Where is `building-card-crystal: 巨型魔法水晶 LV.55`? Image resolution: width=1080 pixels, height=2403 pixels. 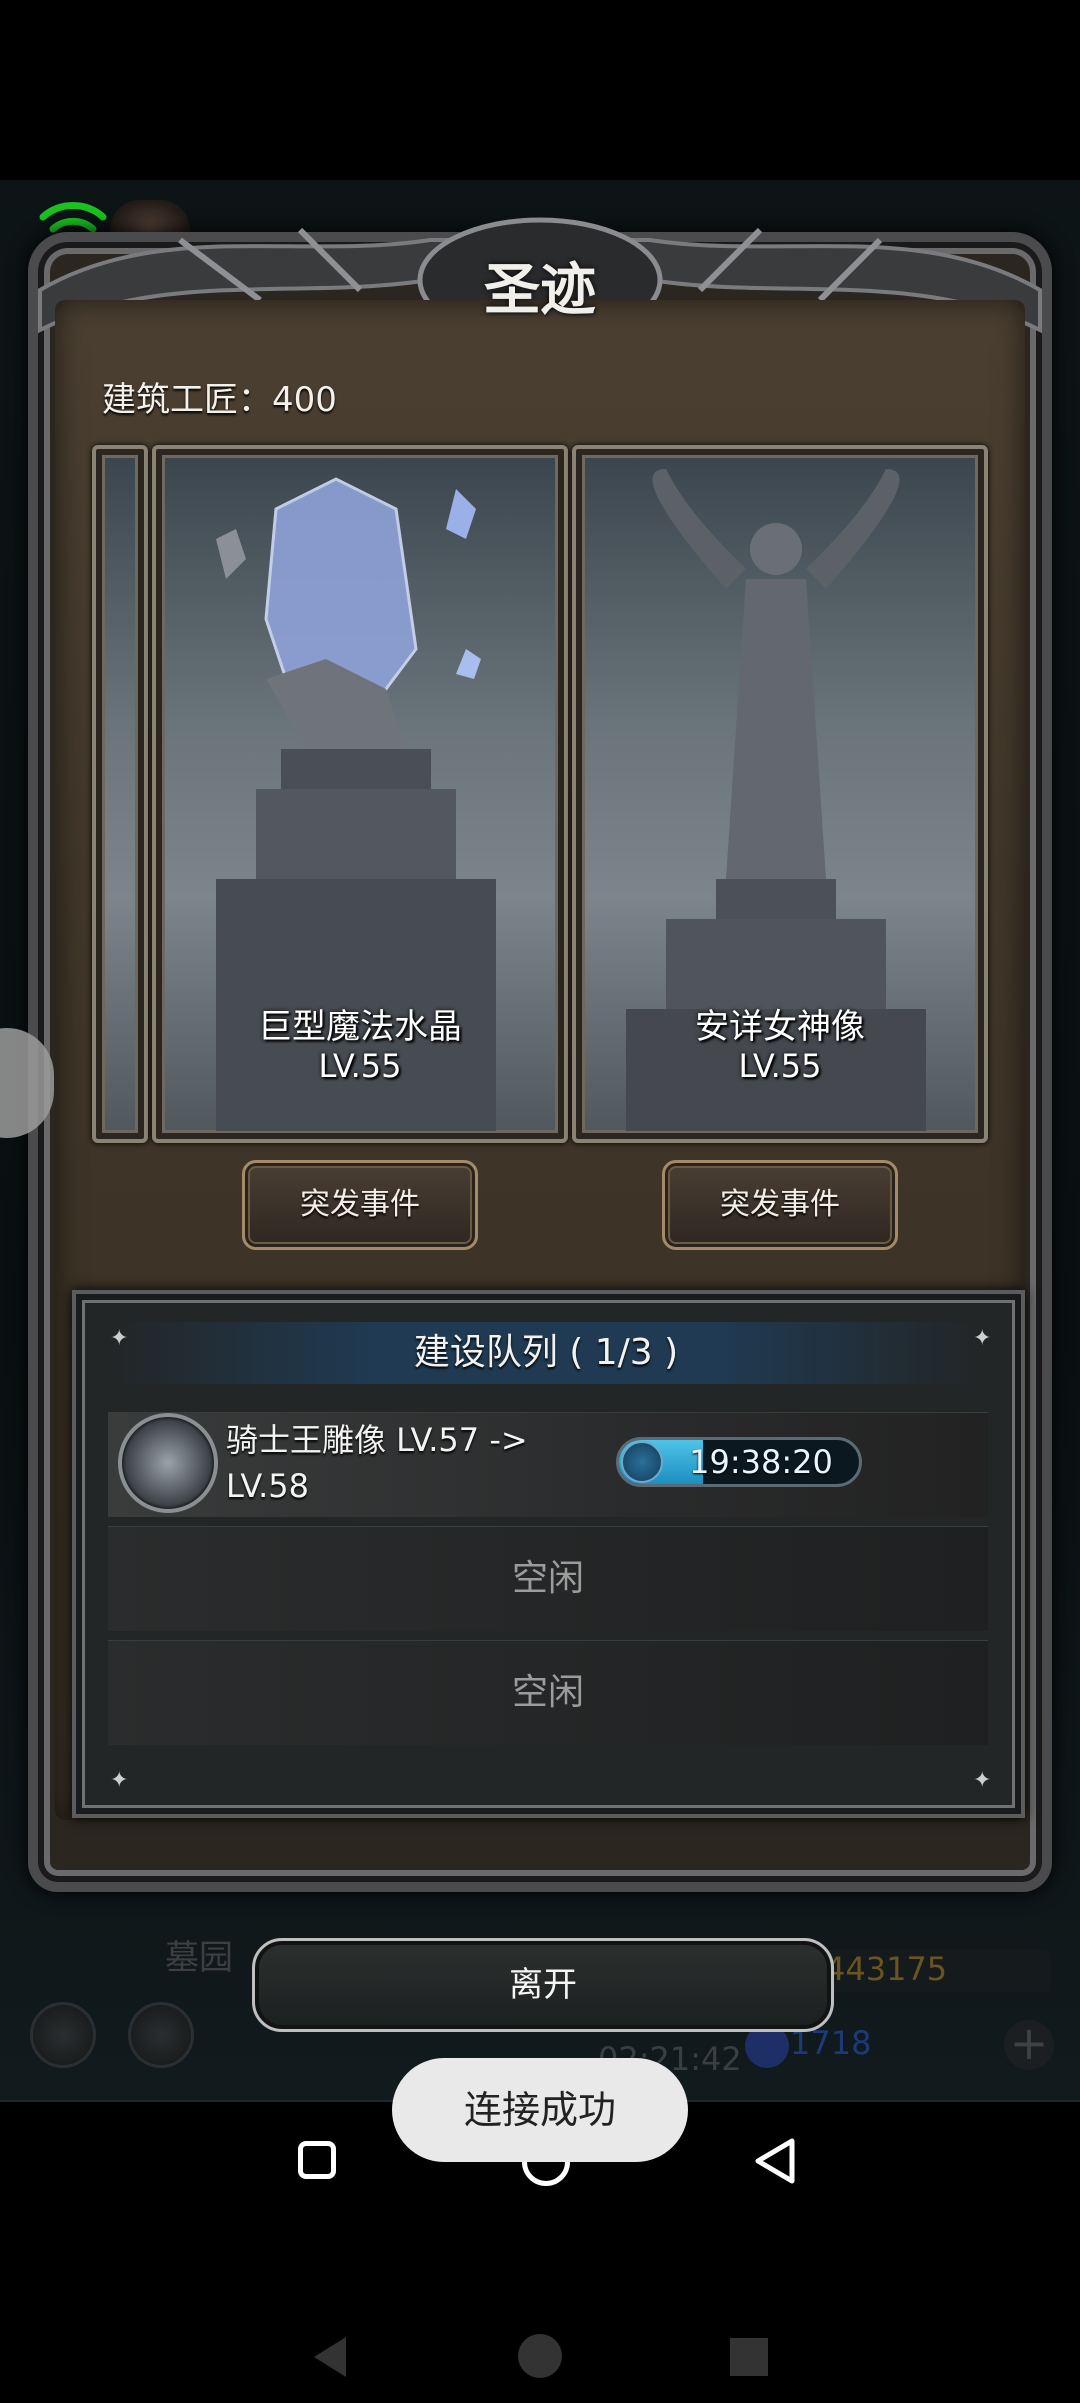 building-card-crystal: 巨型魔法水晶 LV.55 is located at coordinates (360, 794).